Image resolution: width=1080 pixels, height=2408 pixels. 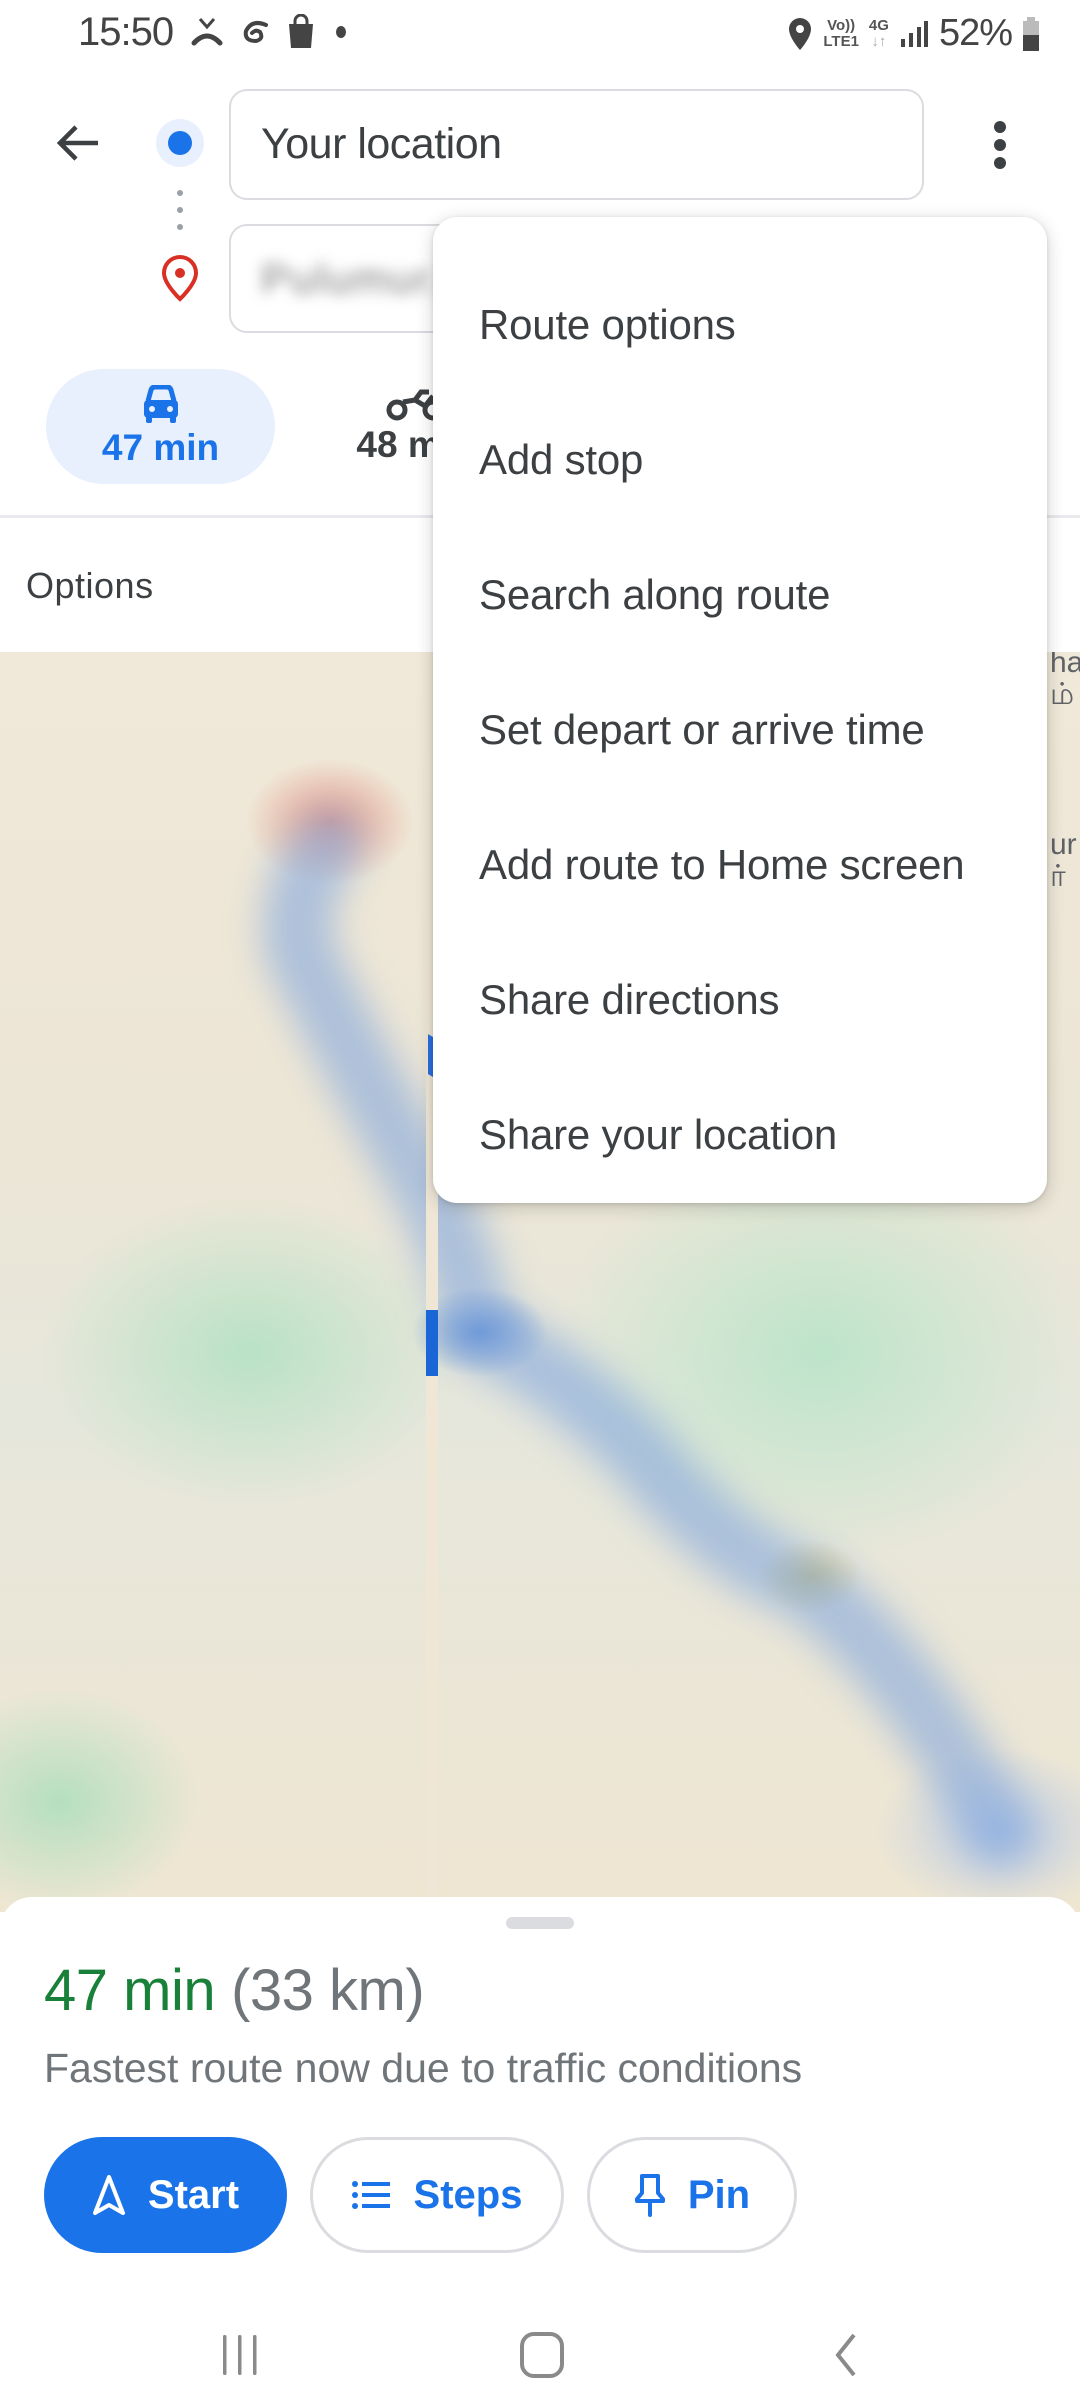 I want to click on missed-call-icon, so click(x=207, y=32).